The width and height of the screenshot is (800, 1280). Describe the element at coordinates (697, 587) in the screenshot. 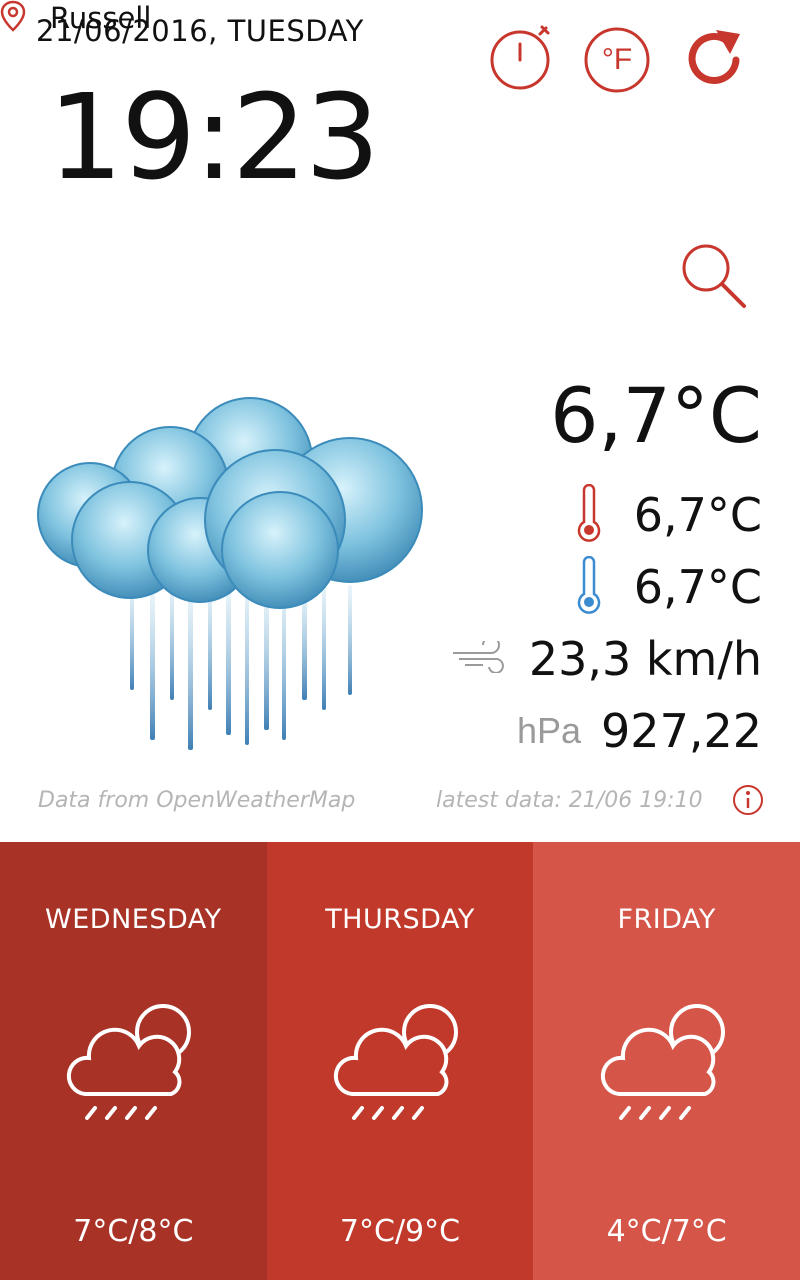

I see `min-temperature-value: 6,7°C` at that location.